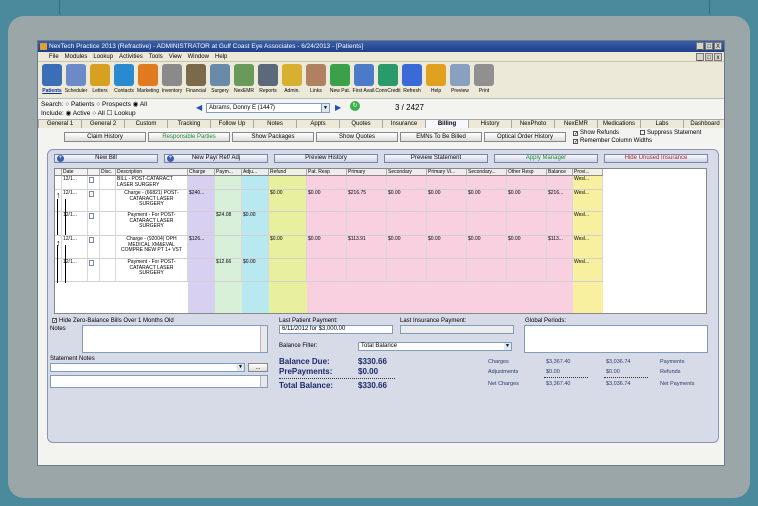  I want to click on new-bill-button: + New Bill, so click(106, 158).